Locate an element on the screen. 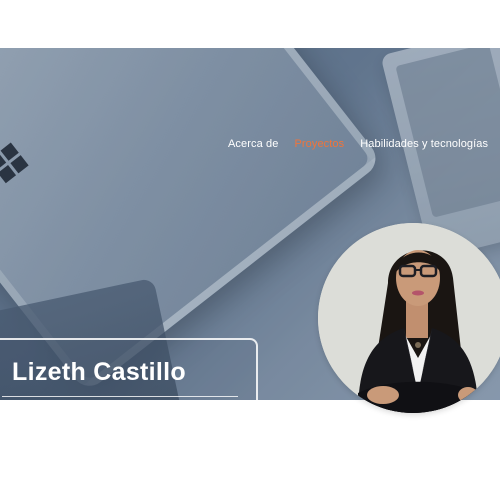 The width and height of the screenshot is (500, 500). profile-name: Lizeth Castillo is located at coordinates (99, 372).